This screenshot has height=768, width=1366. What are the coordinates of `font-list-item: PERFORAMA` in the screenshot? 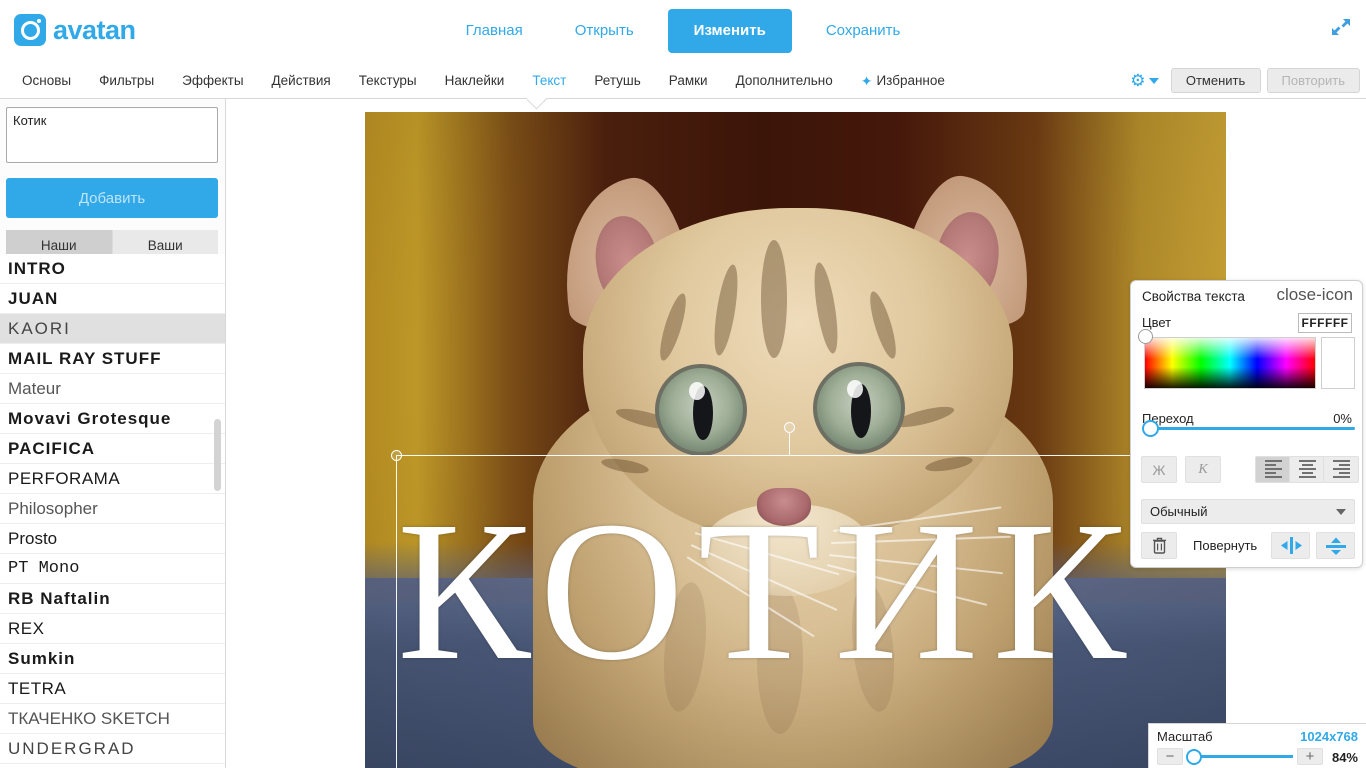 It's located at (112, 479).